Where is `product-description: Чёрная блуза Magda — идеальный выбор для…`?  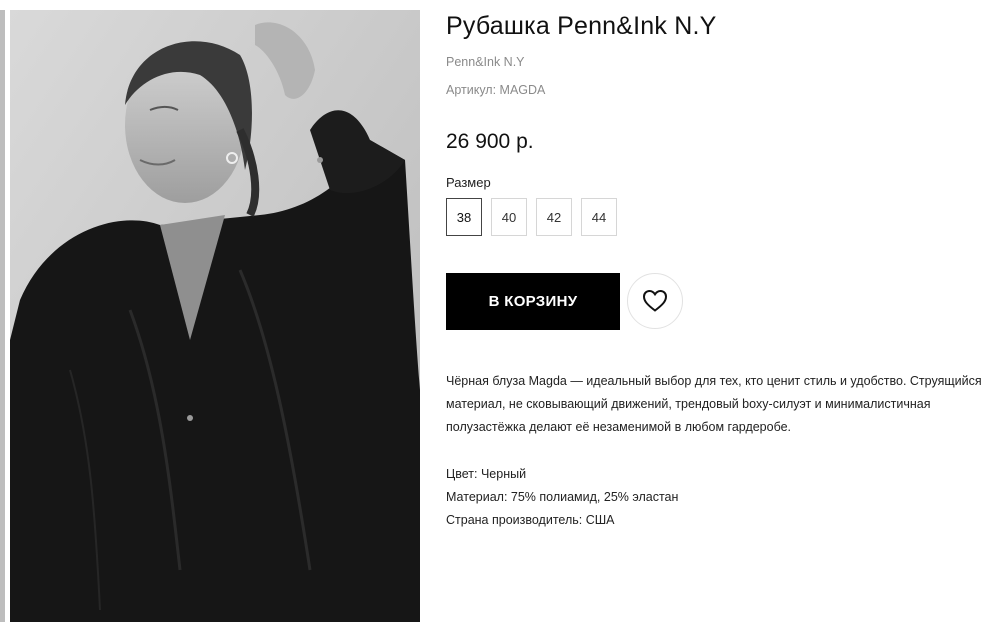
product-description: Чёрная блуза Magda — идеальный выбор для… is located at coordinates (714, 404).